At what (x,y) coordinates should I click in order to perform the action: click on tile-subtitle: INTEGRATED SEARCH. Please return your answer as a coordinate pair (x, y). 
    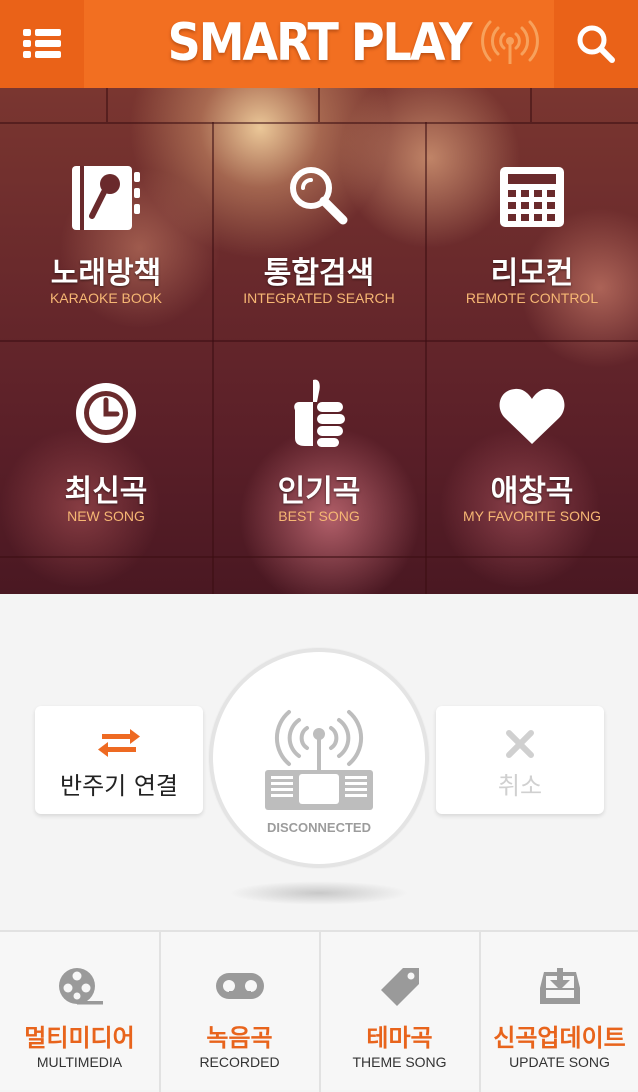
    Looking at the image, I should click on (319, 298).